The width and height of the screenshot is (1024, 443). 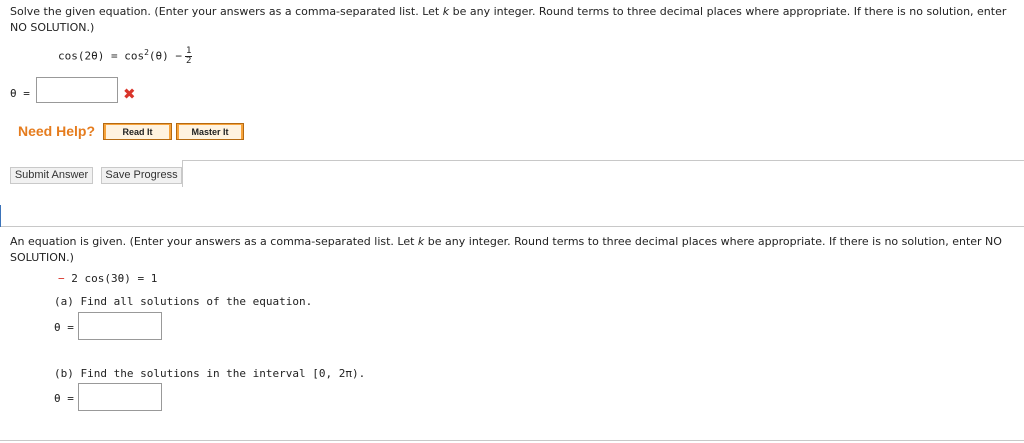 I want to click on master-it-button: Master It, so click(x=210, y=131).